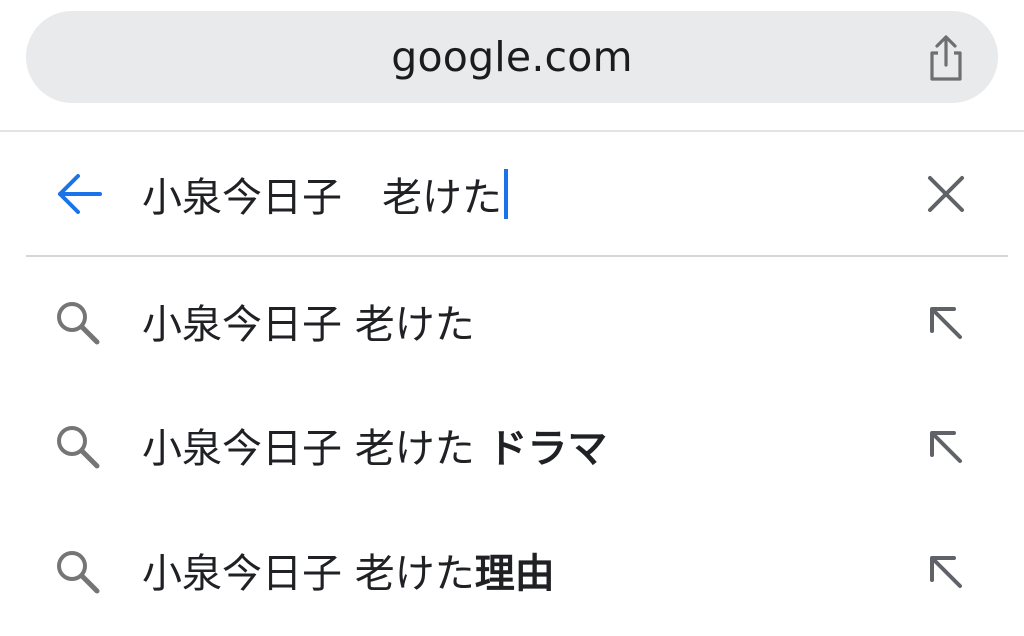 The image size is (1024, 636). I want to click on suggestion-text: 小泉今日子 老けた, so click(308, 321).